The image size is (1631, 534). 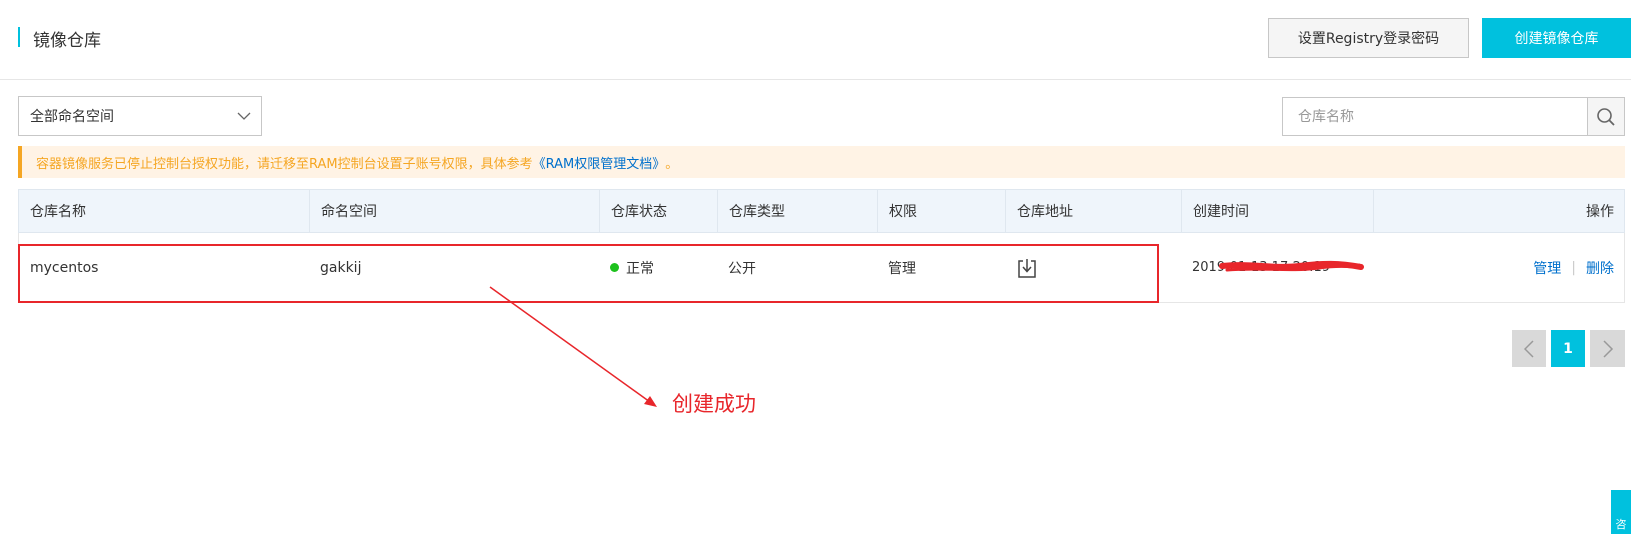 What do you see at coordinates (1556, 38) in the screenshot?
I see `create-repository-button: 创建镜像仓库` at bounding box center [1556, 38].